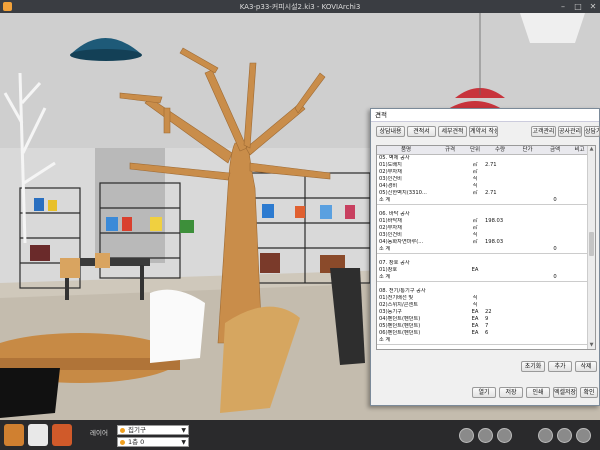 This screenshot has width=600, height=450. Describe the element at coordinates (390, 221) in the screenshot. I see `cell-name: 01)바닥재` at that location.